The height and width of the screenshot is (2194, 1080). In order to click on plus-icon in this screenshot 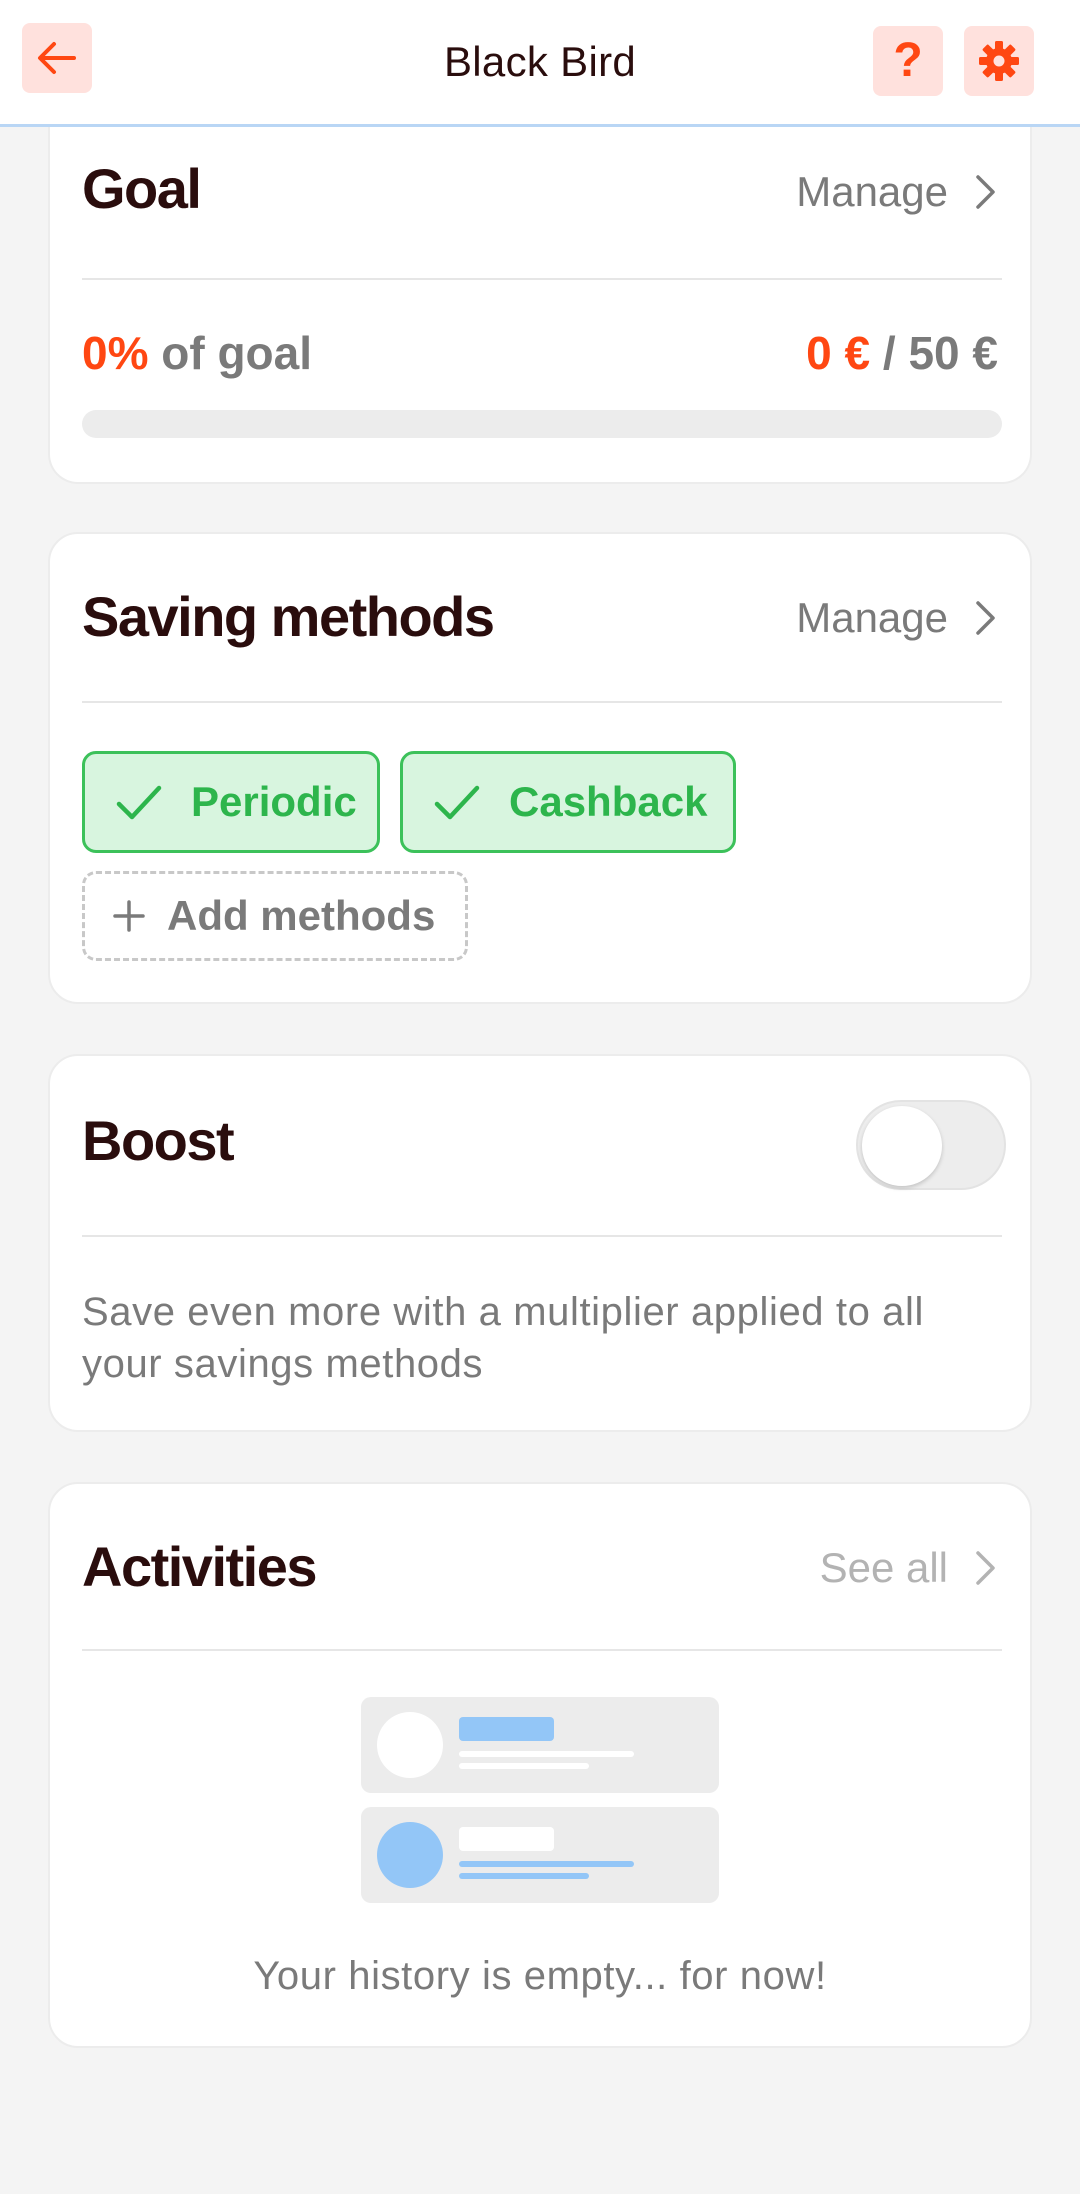, I will do `click(129, 916)`.